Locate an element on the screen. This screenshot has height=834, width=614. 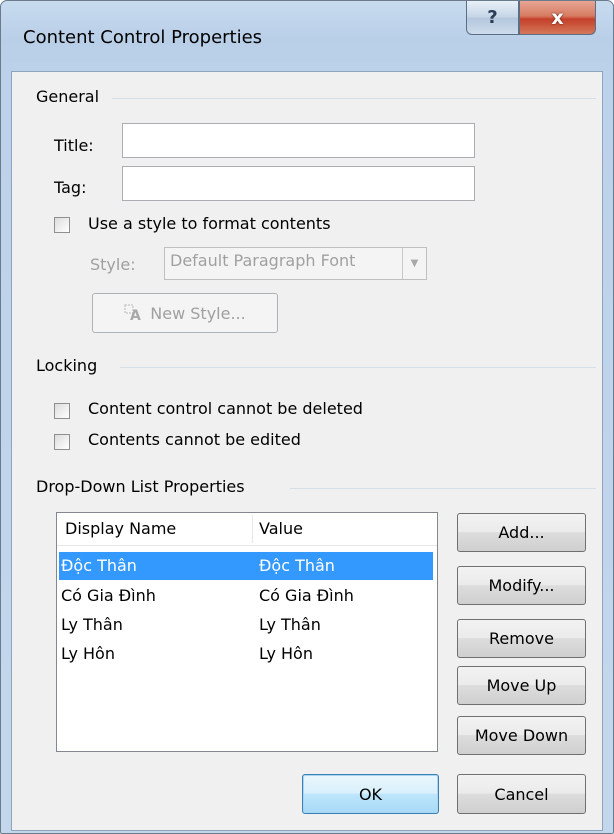
help-icon: ? is located at coordinates (492, 17).